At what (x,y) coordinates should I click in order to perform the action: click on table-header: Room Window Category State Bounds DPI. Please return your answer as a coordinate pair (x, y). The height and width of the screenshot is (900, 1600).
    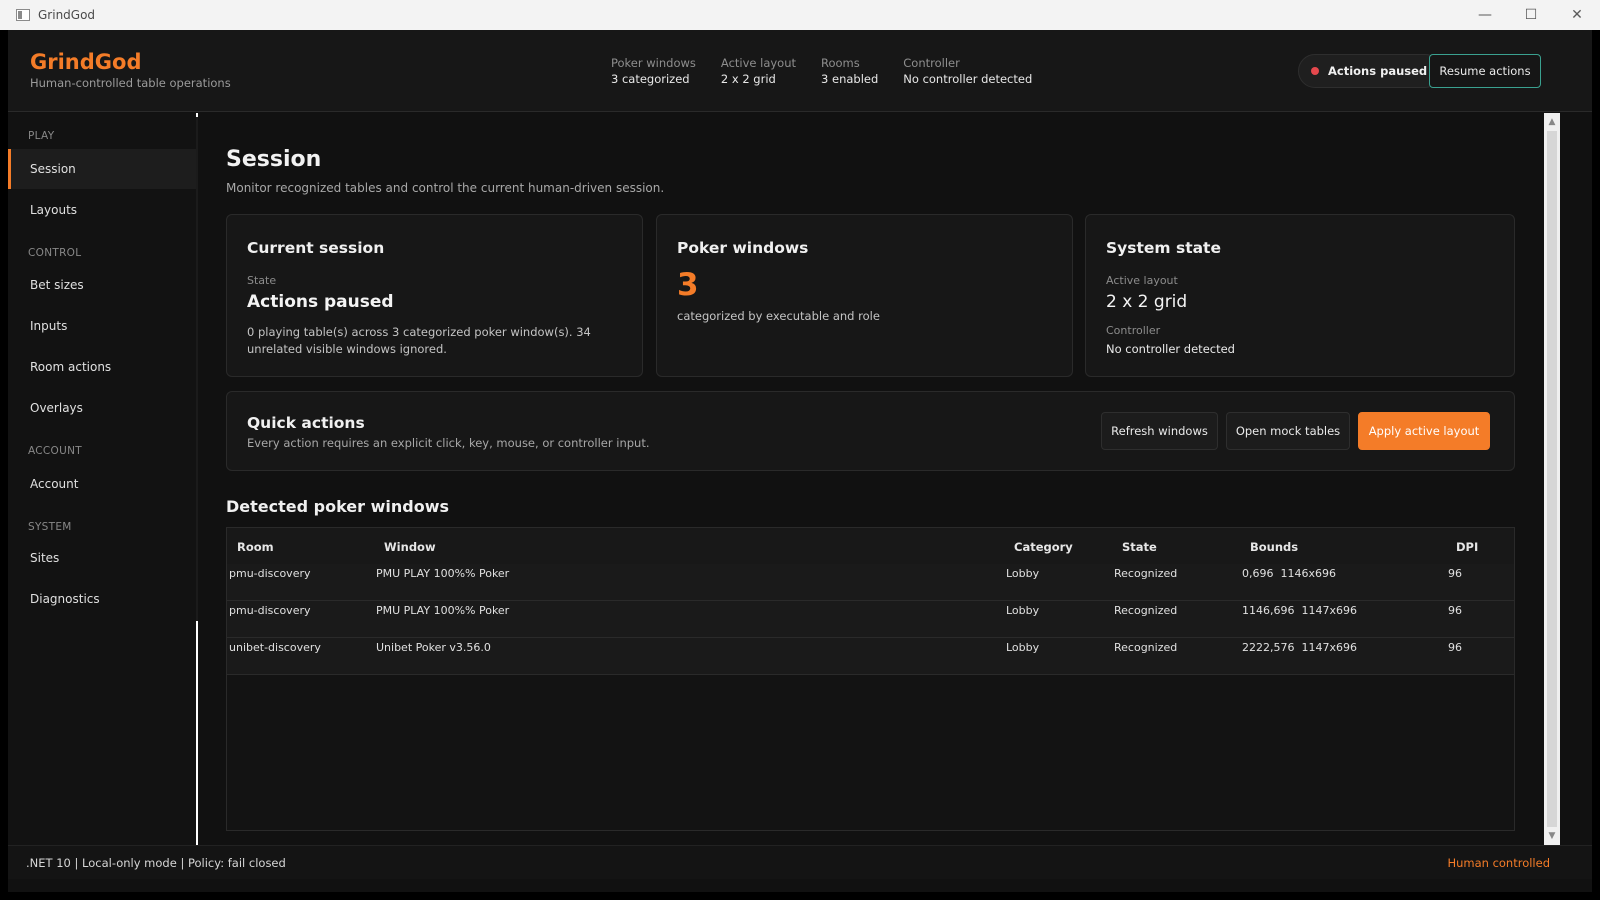
    Looking at the image, I should click on (870, 546).